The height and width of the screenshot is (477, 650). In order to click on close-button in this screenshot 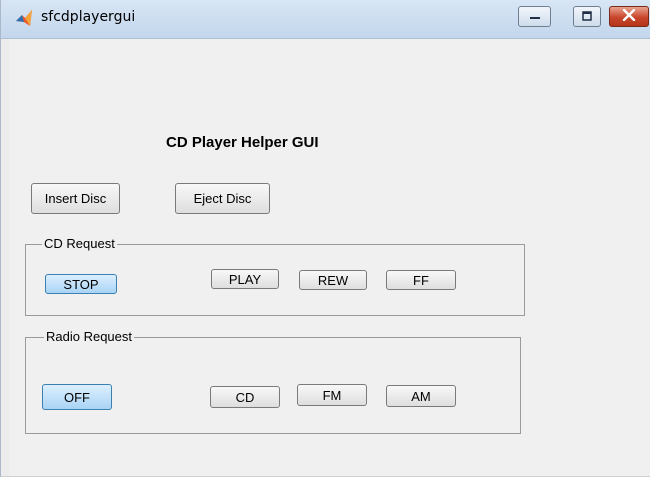, I will do `click(629, 16)`.